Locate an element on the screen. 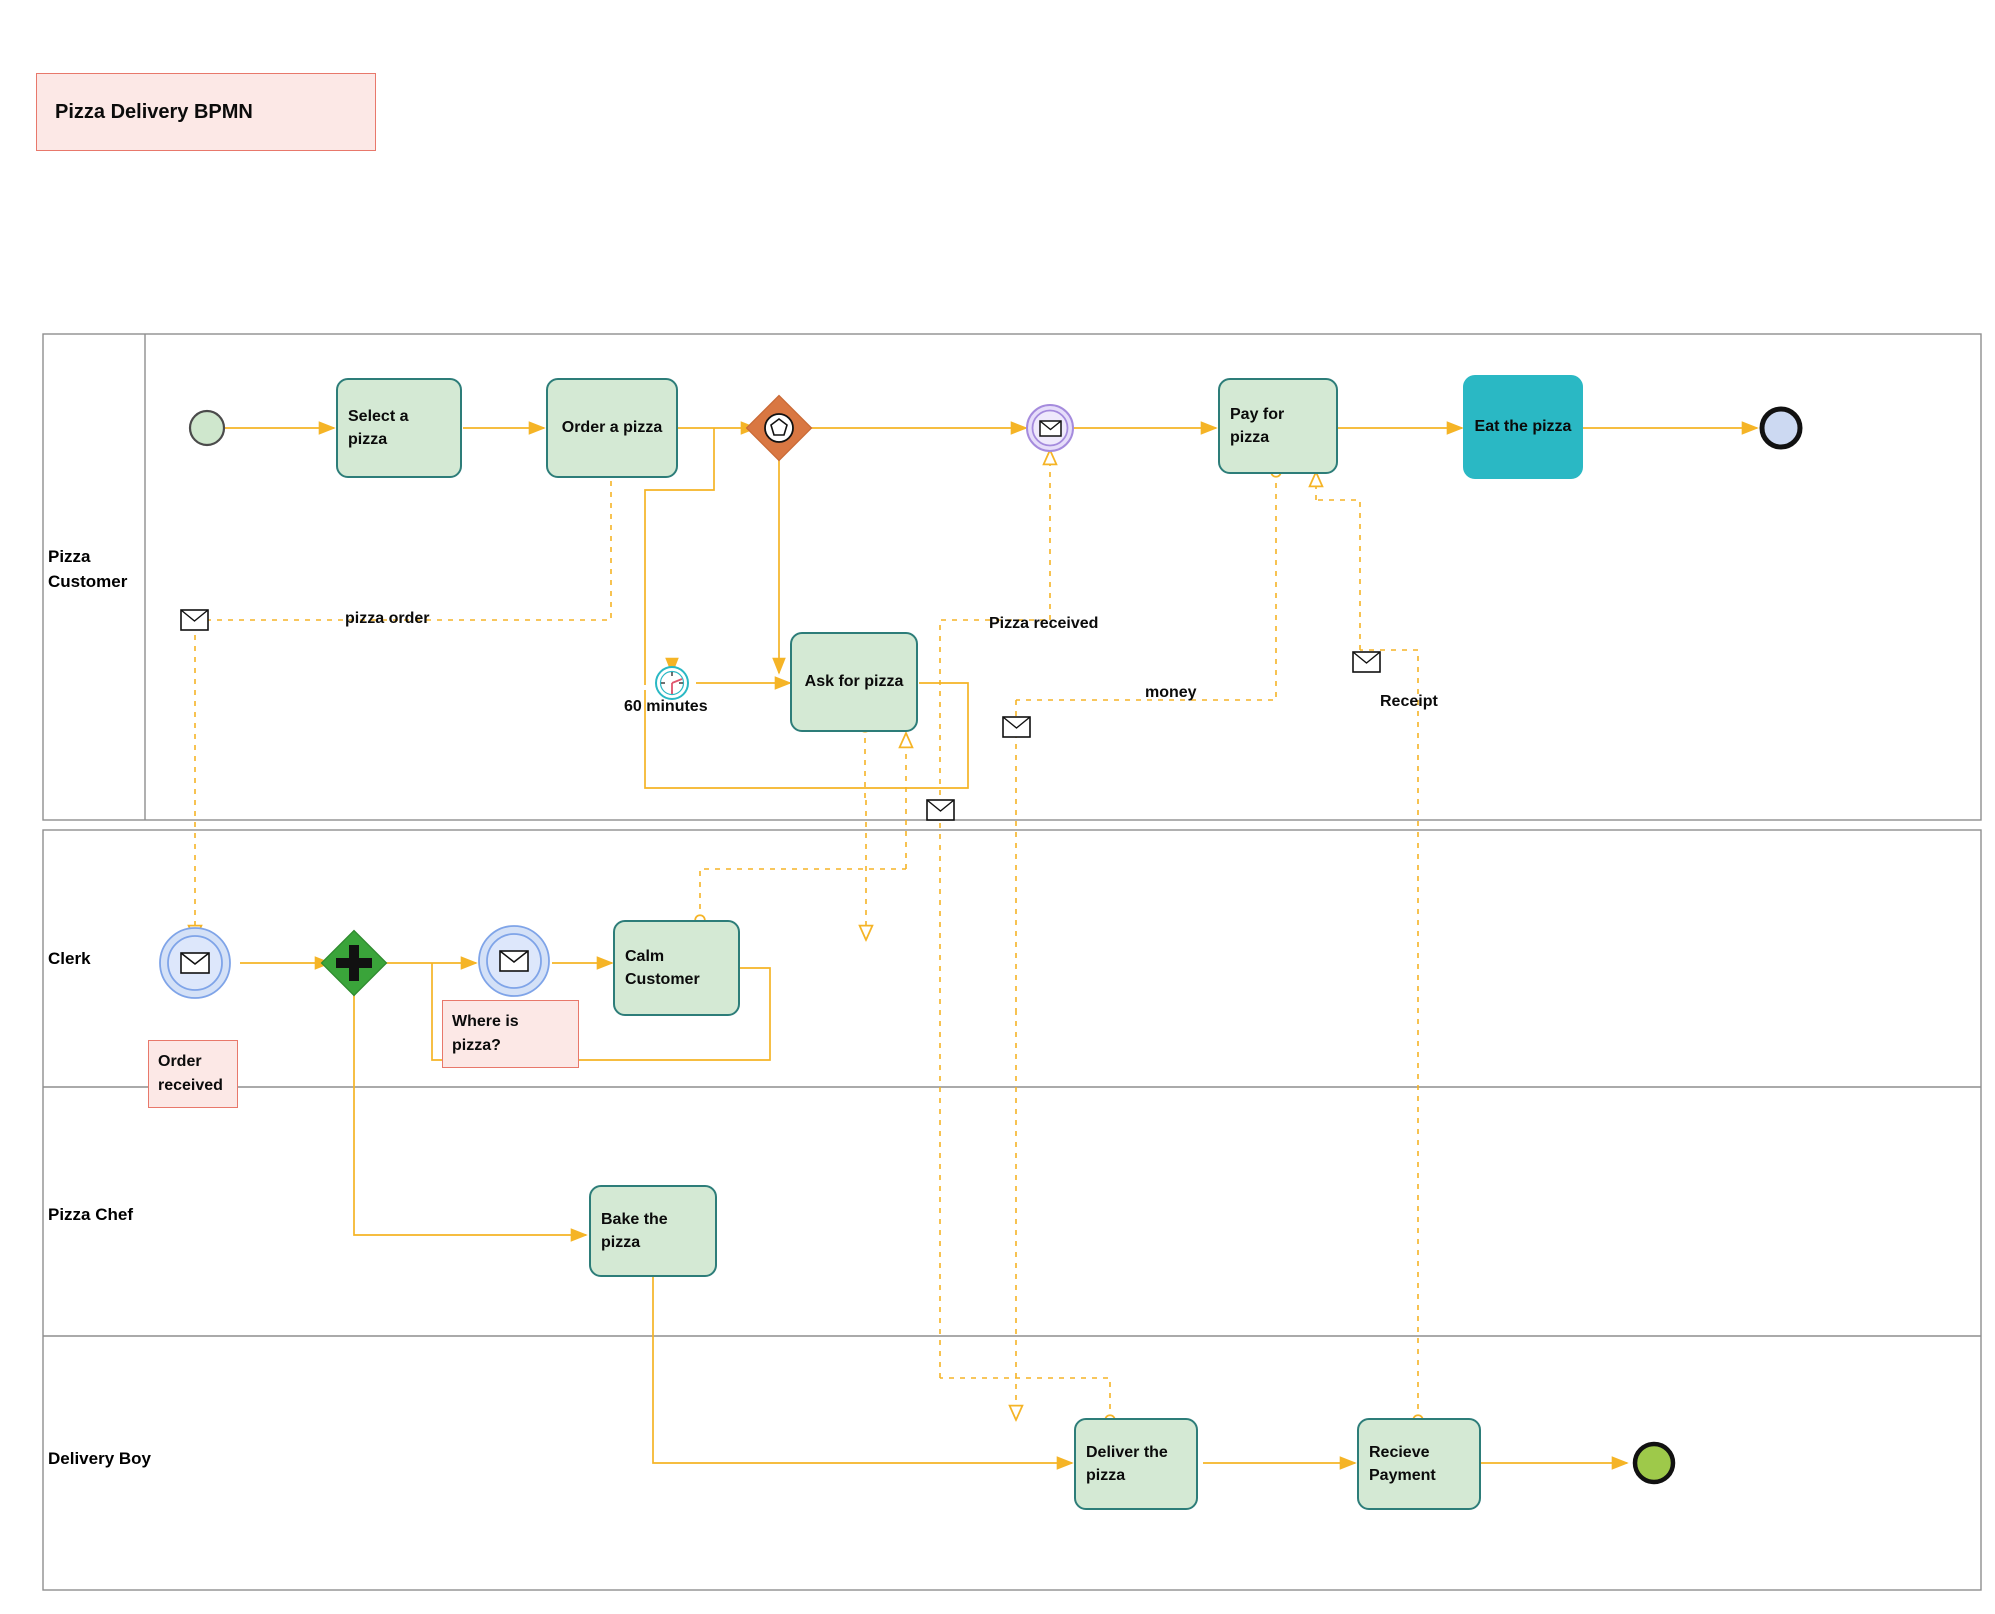 The width and height of the screenshot is (1995, 1614). task-pay-for-pizza-label: Pay for pizza is located at coordinates (1257, 425).